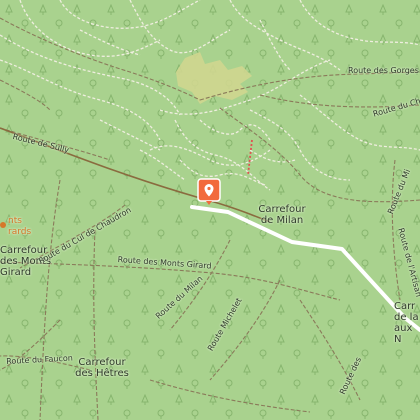 This screenshot has width=420, height=420. What do you see at coordinates (383, 70) in the screenshot?
I see `road-route-gorges: Route des Gorges` at bounding box center [383, 70].